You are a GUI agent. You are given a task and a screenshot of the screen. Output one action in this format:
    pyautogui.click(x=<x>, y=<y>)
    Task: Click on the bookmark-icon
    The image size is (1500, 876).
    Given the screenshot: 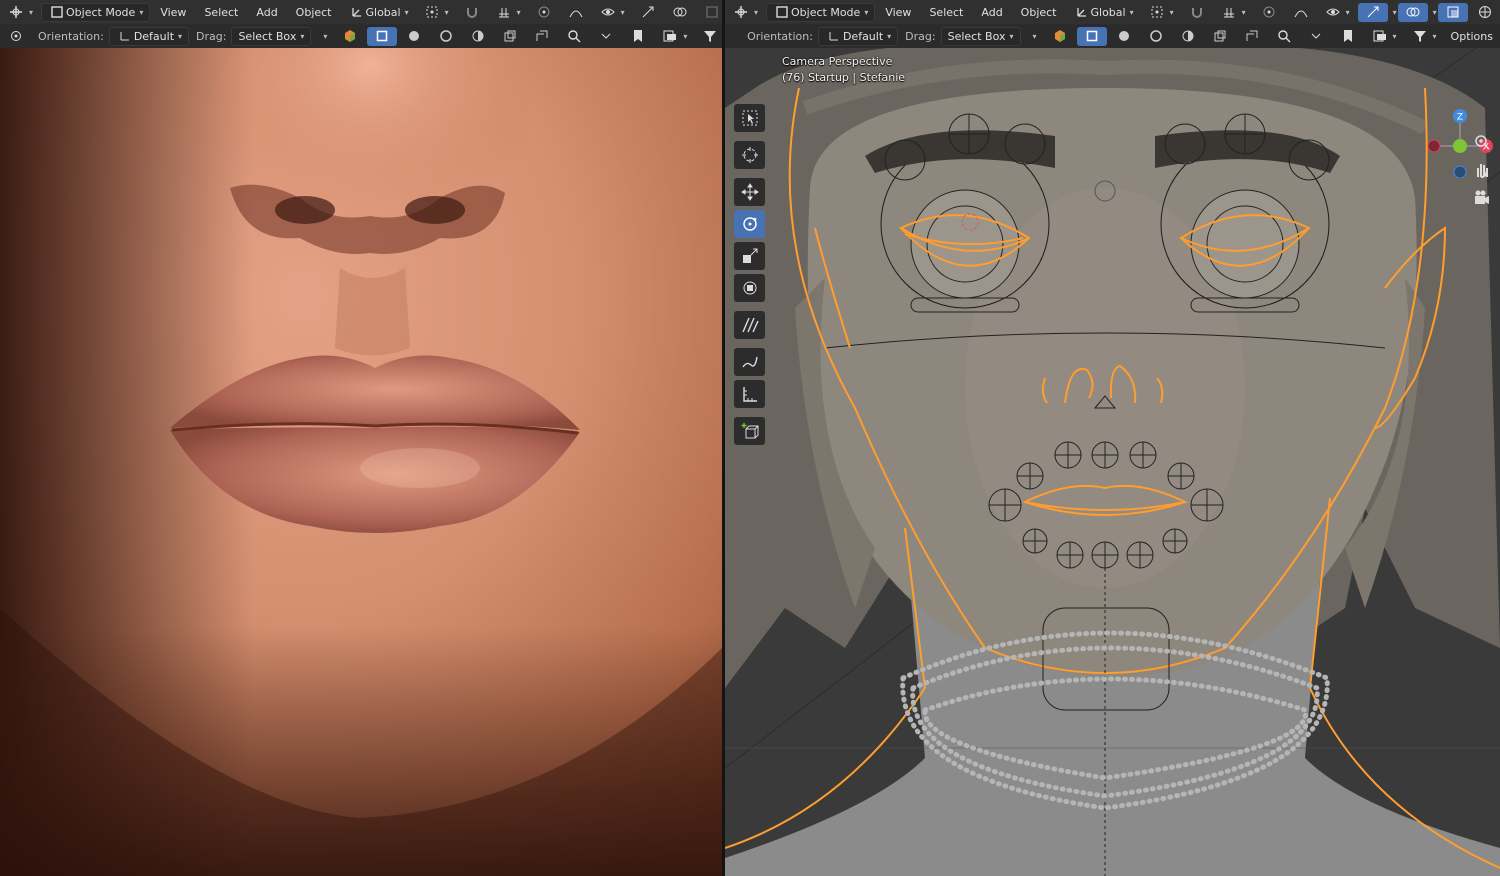 What is the action you would take?
    pyautogui.click(x=638, y=36)
    